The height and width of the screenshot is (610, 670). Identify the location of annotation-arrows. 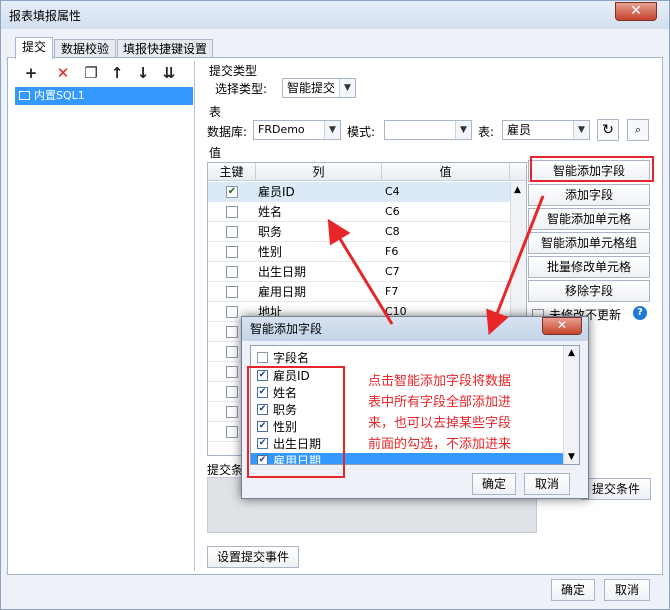
(436, 265).